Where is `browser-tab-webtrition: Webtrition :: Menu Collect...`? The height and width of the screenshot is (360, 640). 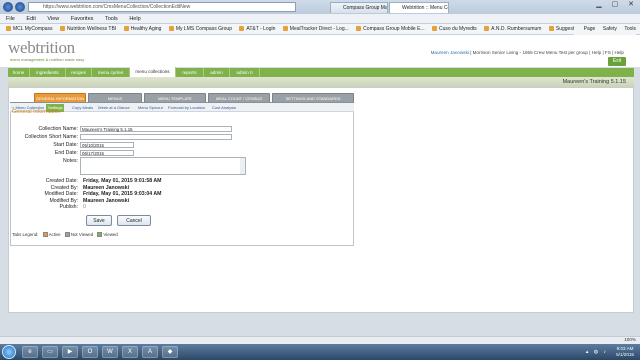 browser-tab-webtrition: Webtrition :: Menu Collect... is located at coordinates (419, 7).